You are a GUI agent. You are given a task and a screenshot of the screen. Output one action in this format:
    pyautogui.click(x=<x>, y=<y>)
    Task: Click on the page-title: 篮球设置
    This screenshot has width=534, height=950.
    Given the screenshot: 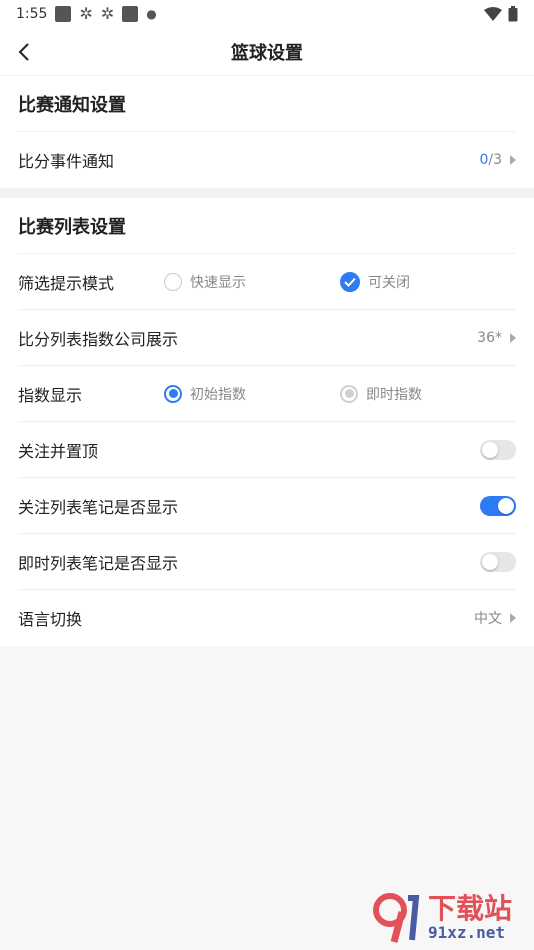 What is the action you would take?
    pyautogui.click(x=267, y=53)
    